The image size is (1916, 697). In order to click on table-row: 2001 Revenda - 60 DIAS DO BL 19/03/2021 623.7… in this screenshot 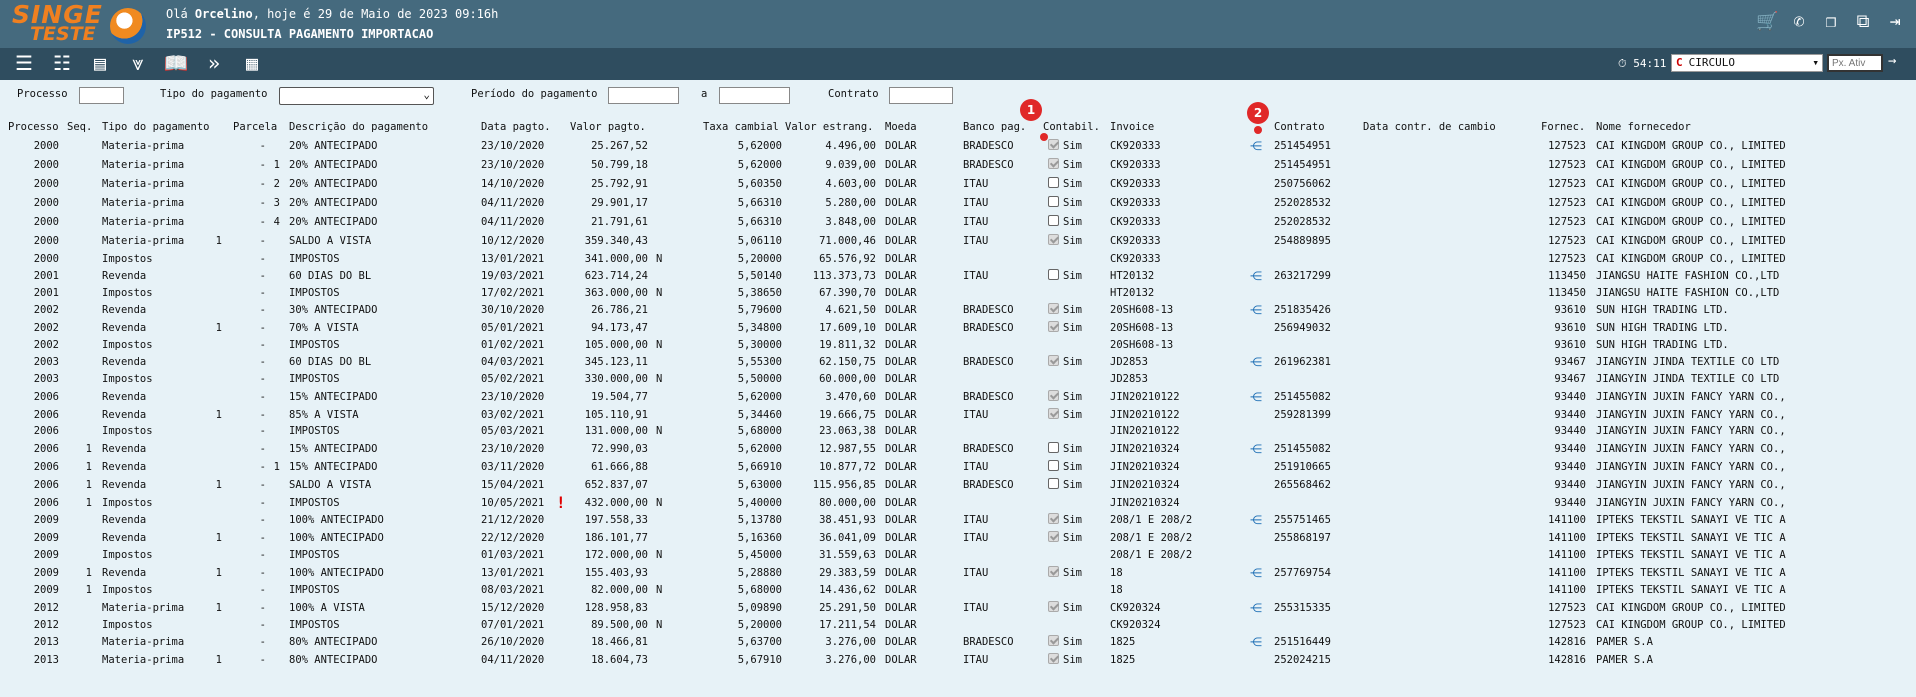, I will do `click(958, 275)`.